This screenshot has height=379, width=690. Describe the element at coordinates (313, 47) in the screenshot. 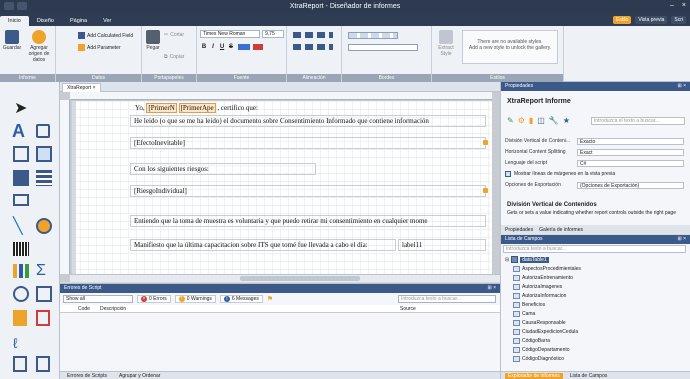

I see `valign-buttons` at that location.